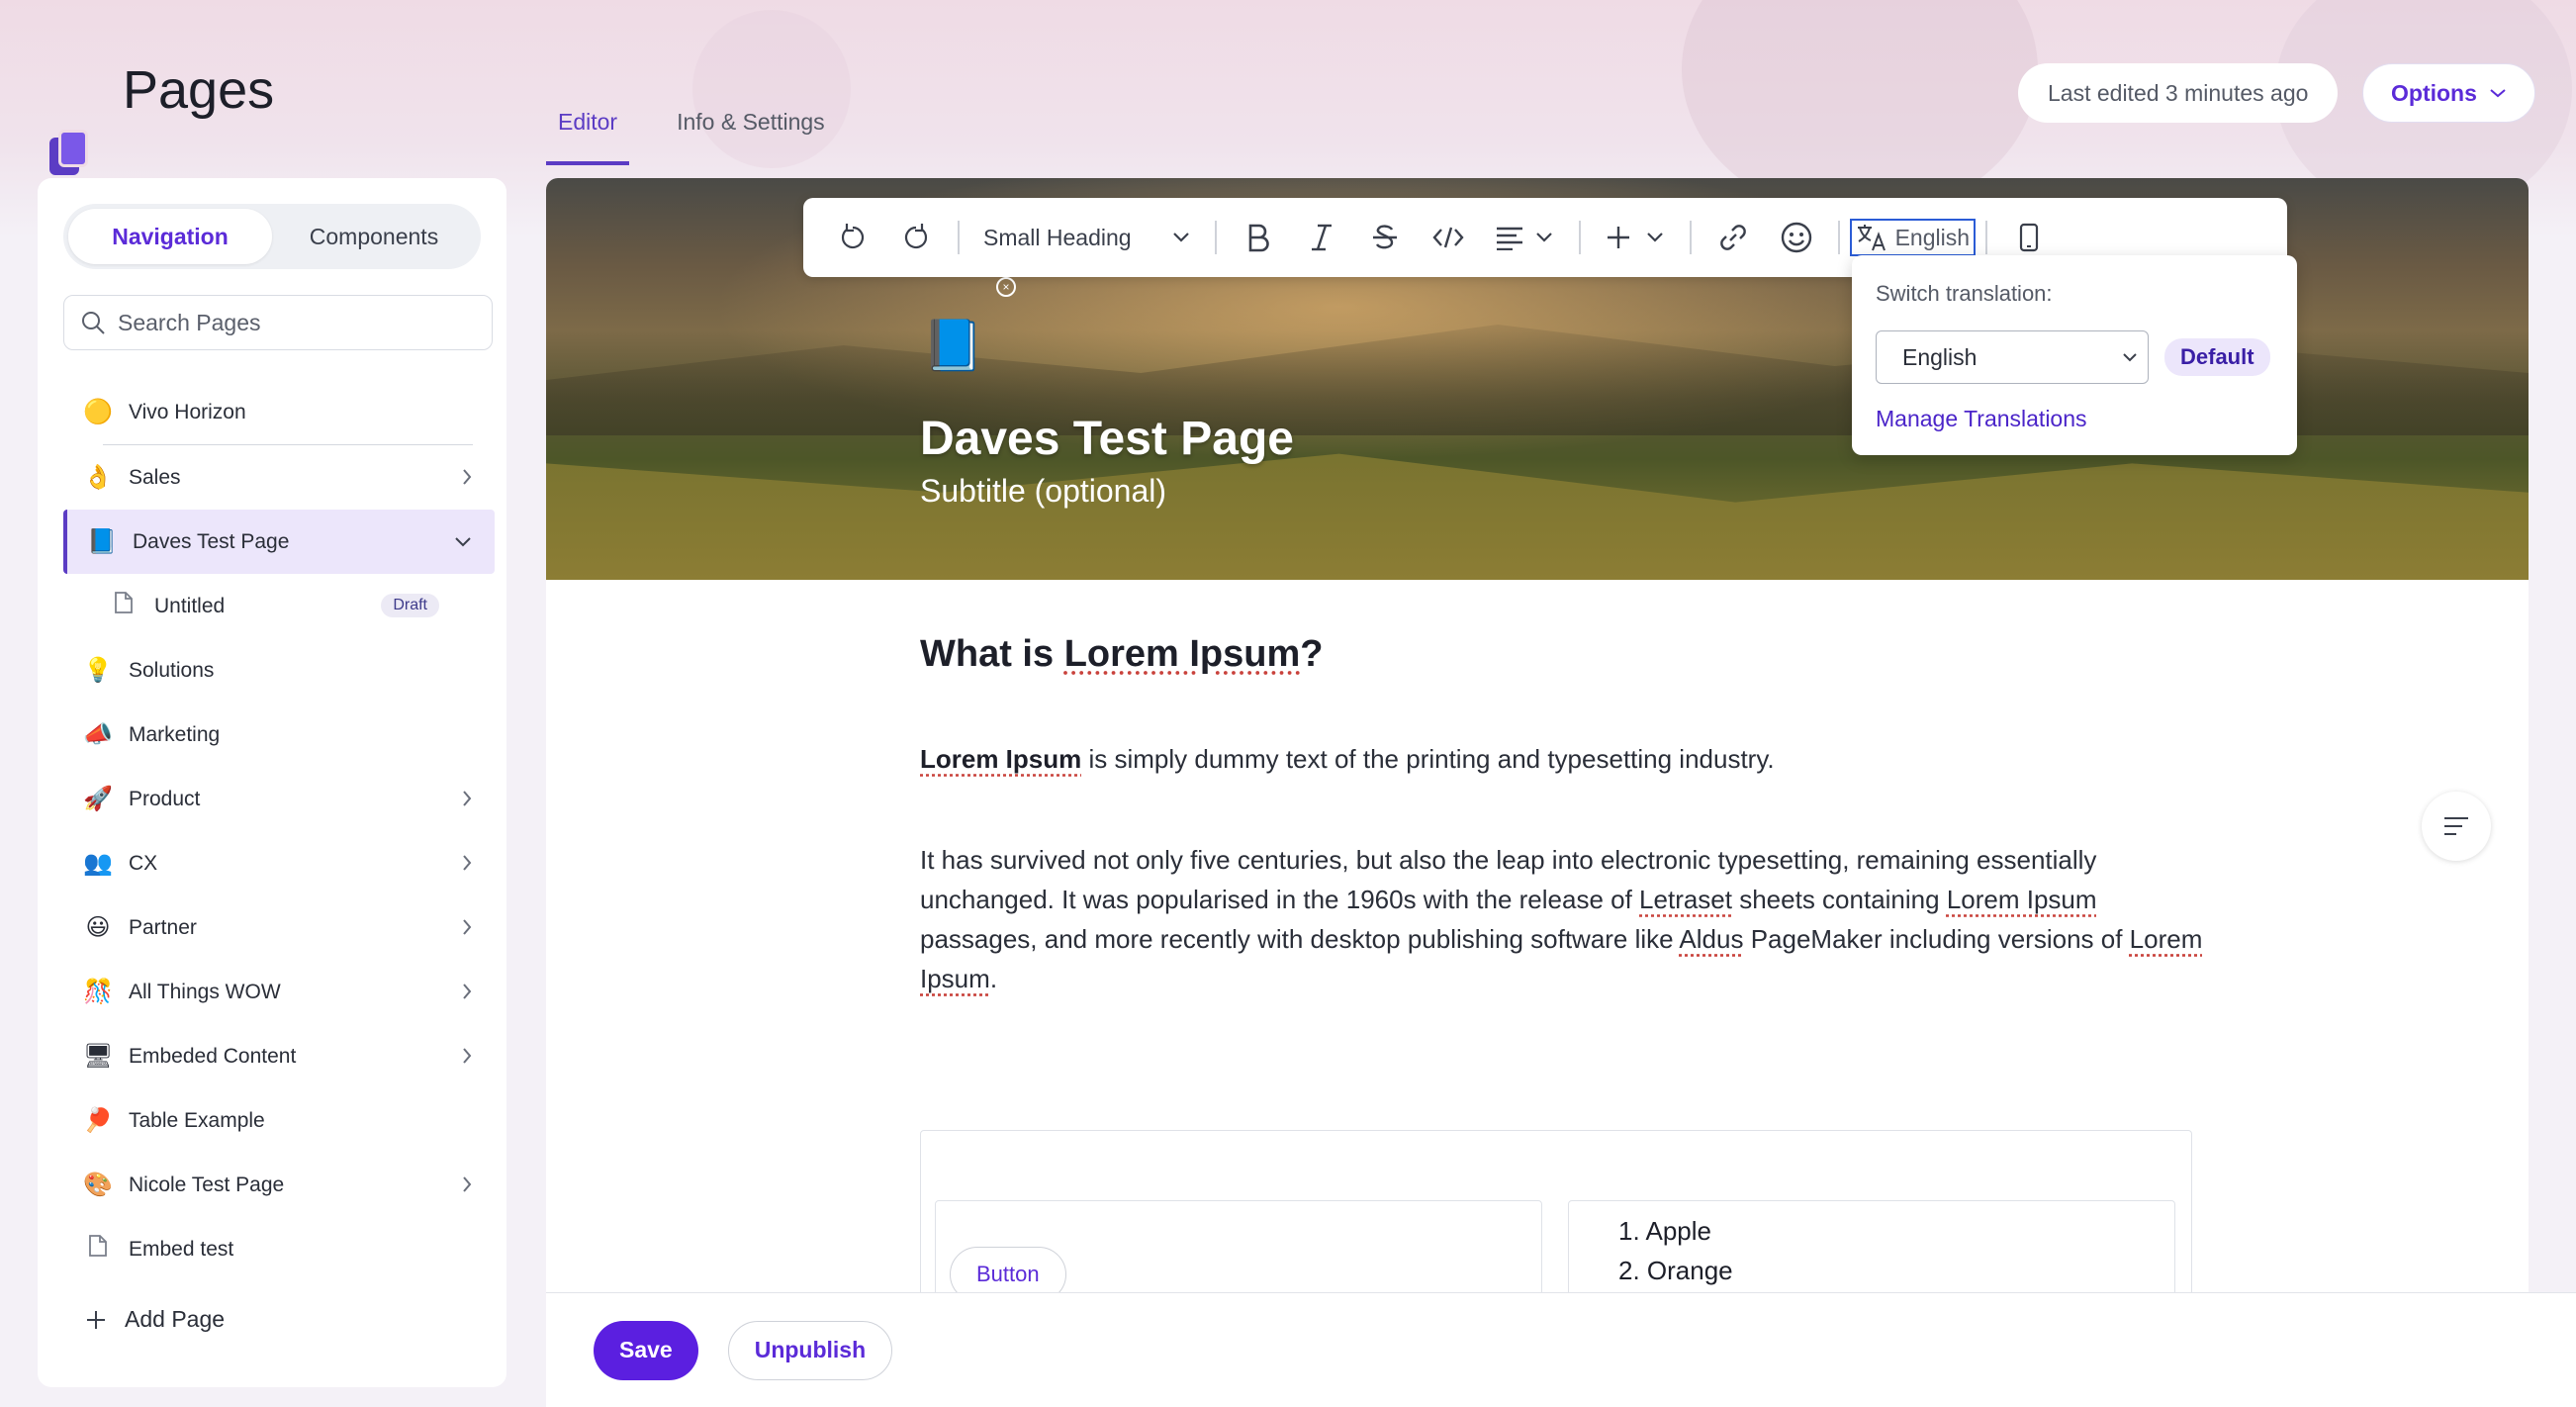 Image resolution: width=2576 pixels, height=1407 pixels. Describe the element at coordinates (1563, 654) in the screenshot. I see `content-heading: What is Lorem Ipsum?` at that location.